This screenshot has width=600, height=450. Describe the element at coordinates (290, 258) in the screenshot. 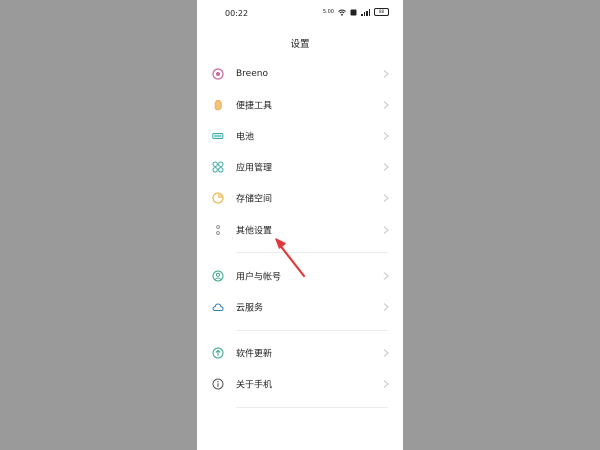

I see `annotation-arrow` at that location.